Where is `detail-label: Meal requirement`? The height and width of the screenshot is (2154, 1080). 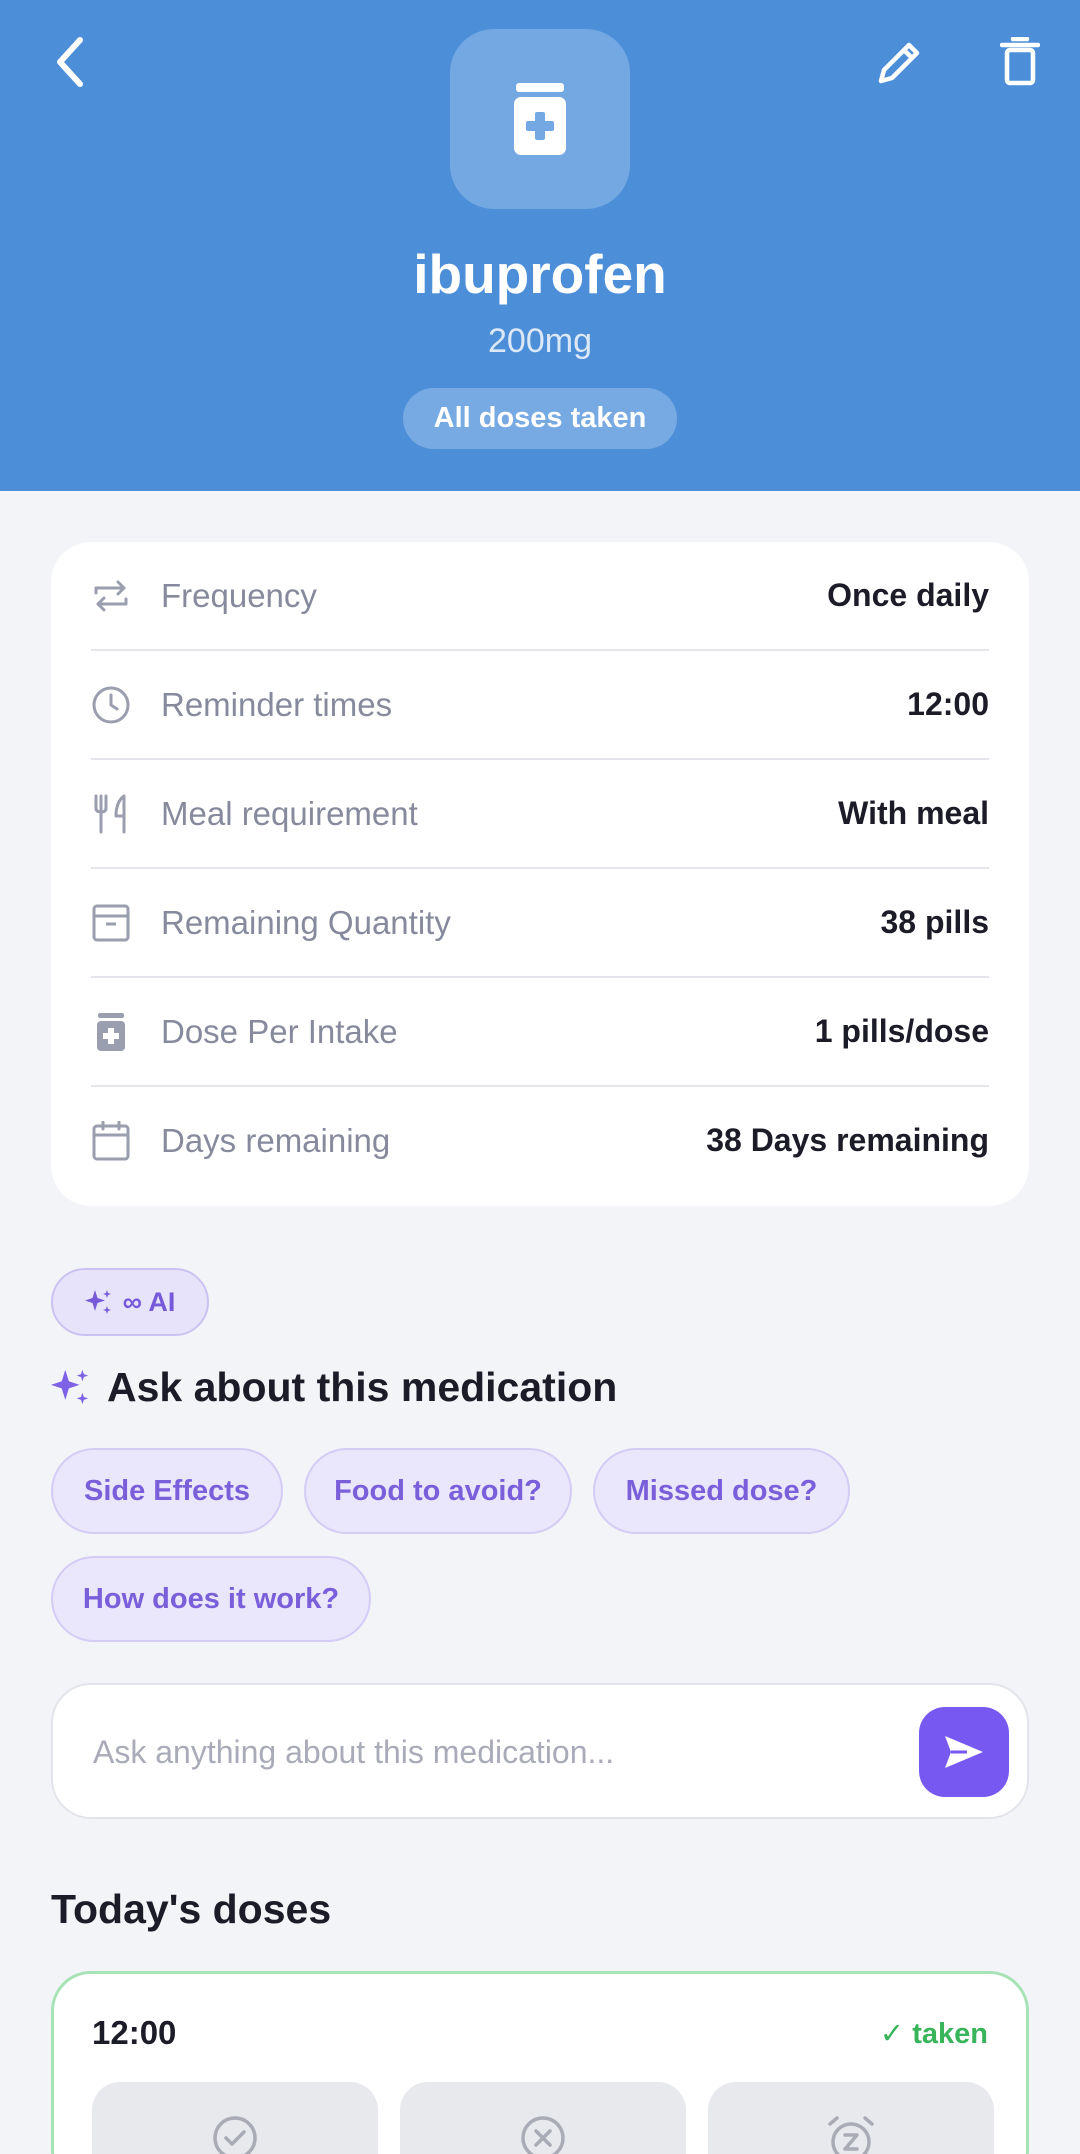 detail-label: Meal requirement is located at coordinates (289, 813).